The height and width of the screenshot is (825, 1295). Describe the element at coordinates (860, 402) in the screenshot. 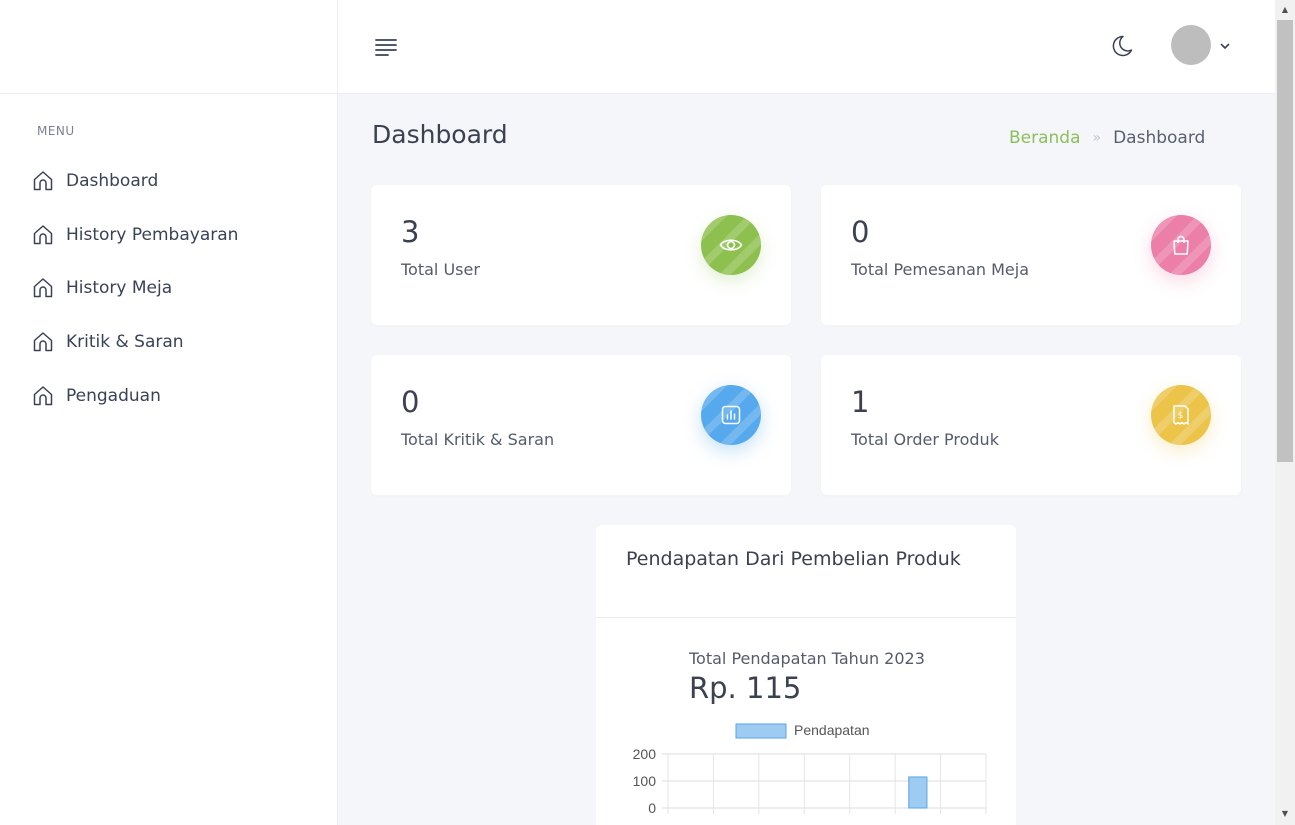

I see `stat-value: 1` at that location.